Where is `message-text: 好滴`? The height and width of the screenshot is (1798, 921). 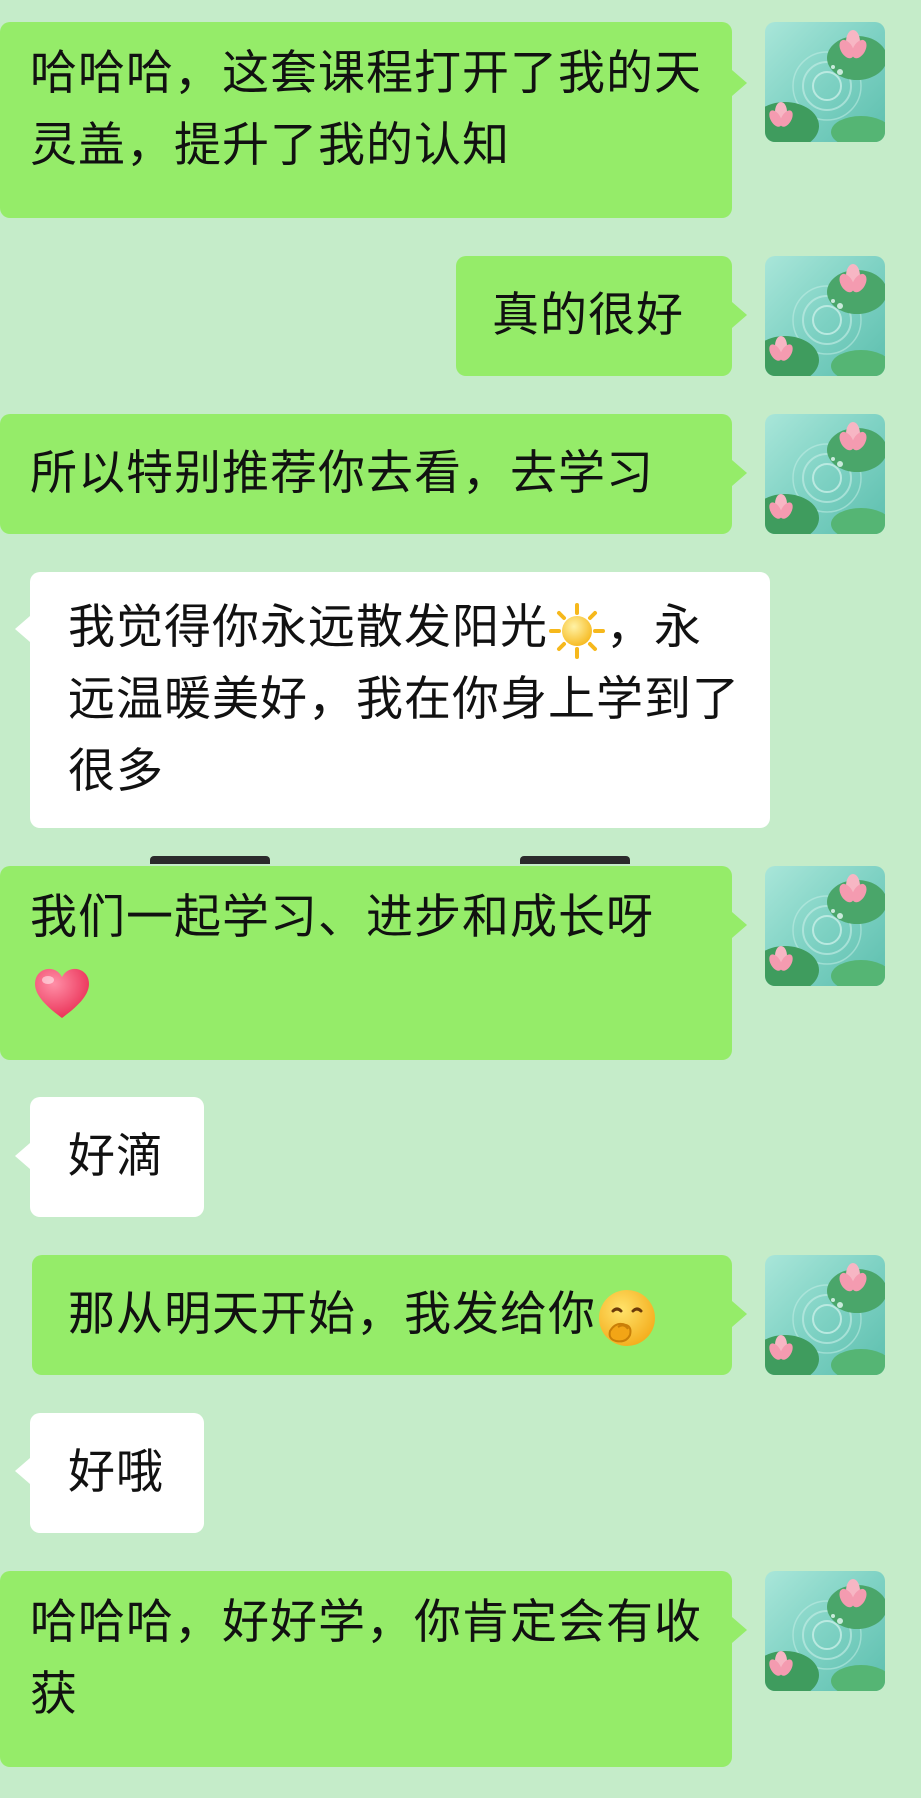 message-text: 好滴 is located at coordinates (116, 1156).